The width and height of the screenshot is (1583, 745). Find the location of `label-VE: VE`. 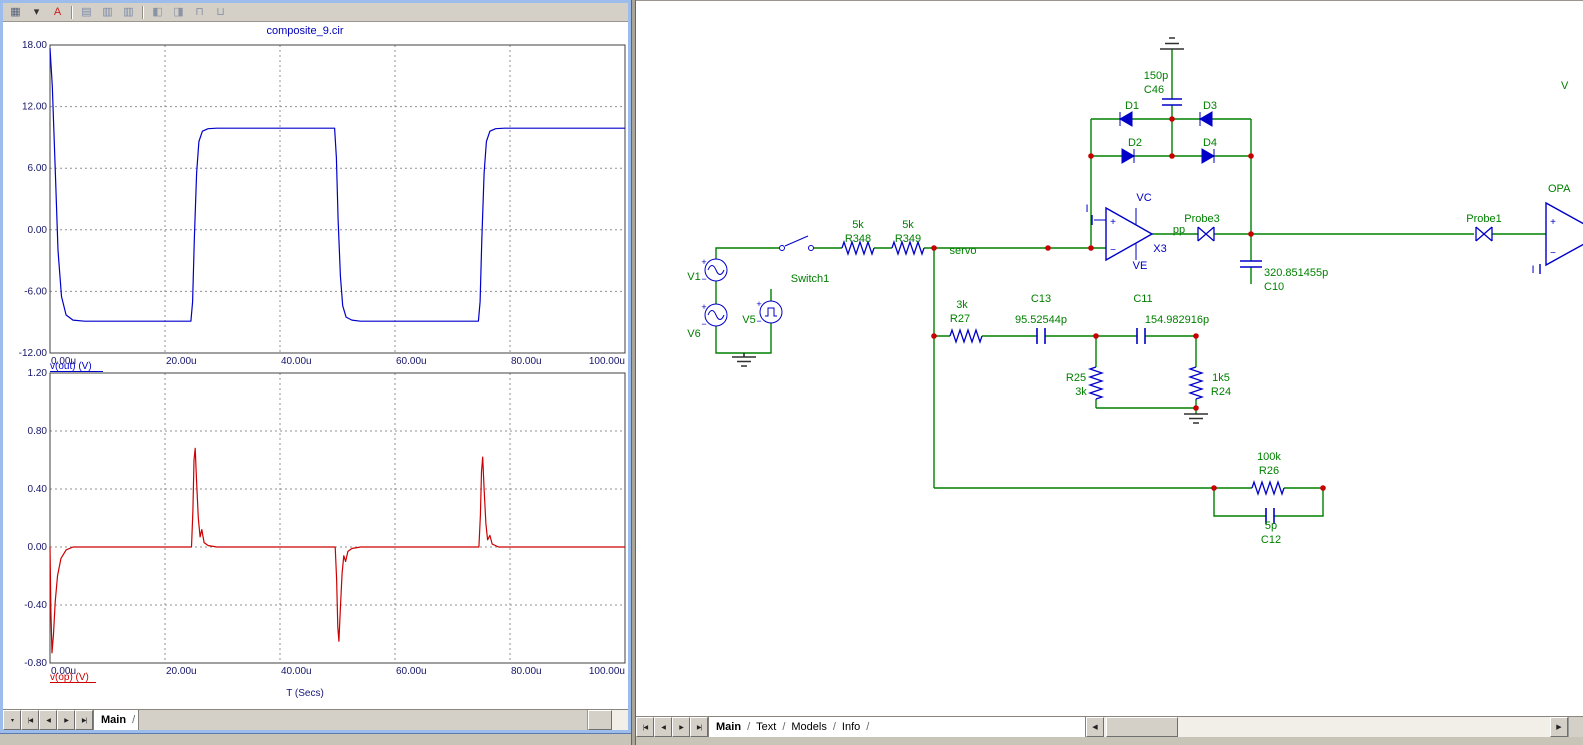

label-VE: VE is located at coordinates (1140, 266).